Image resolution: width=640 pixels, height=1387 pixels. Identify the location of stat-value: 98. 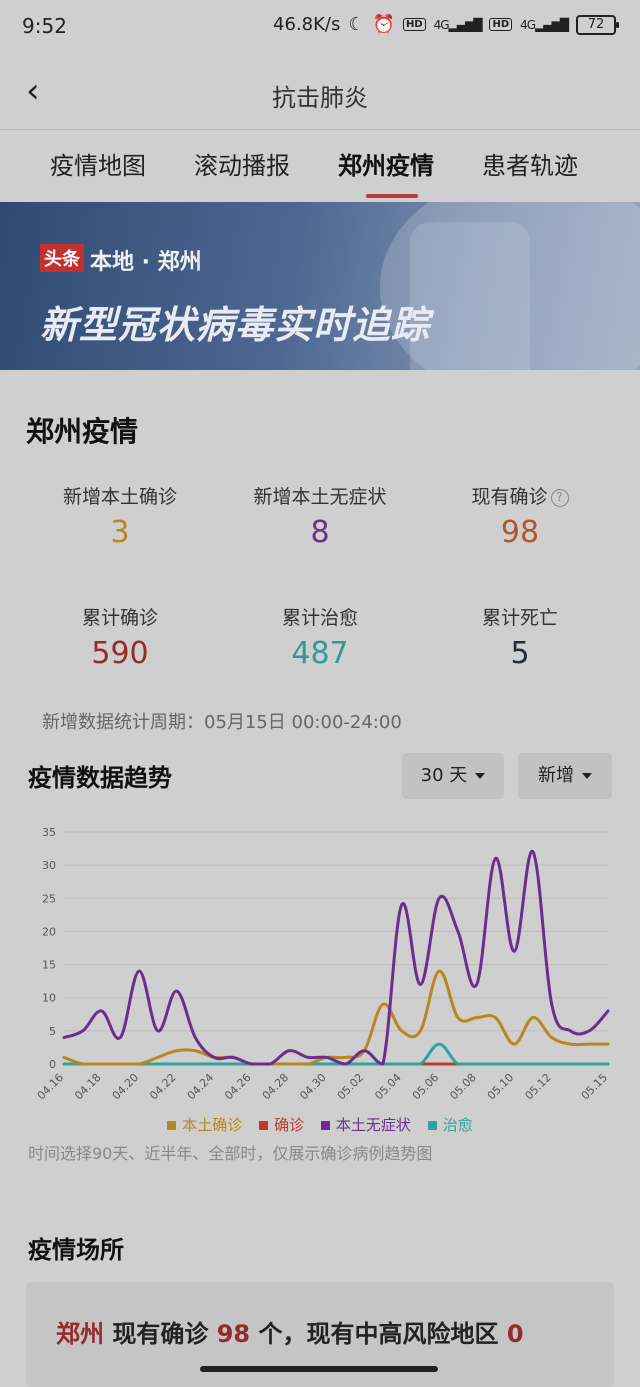
(520, 532).